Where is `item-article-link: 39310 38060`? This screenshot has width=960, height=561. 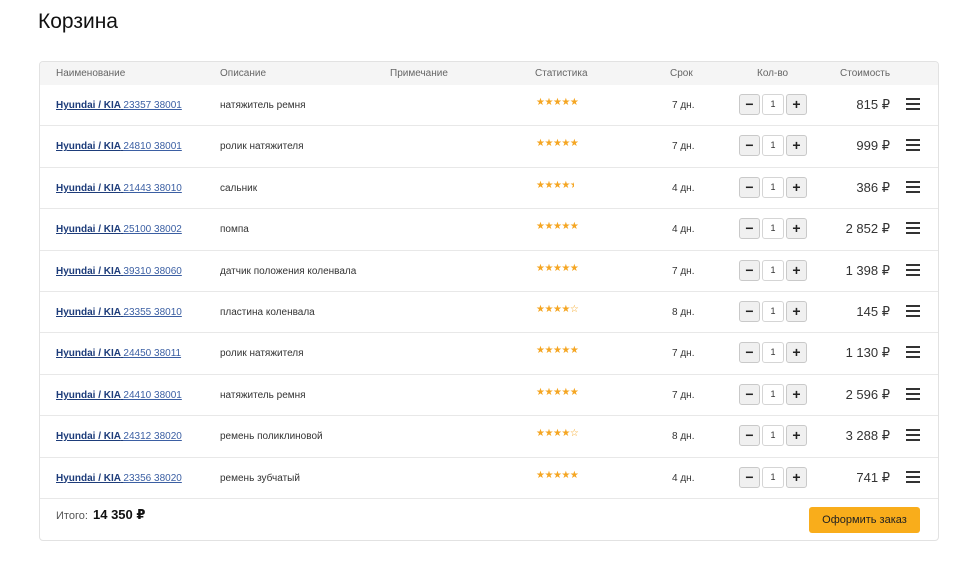 item-article-link: 39310 38060 is located at coordinates (152, 271).